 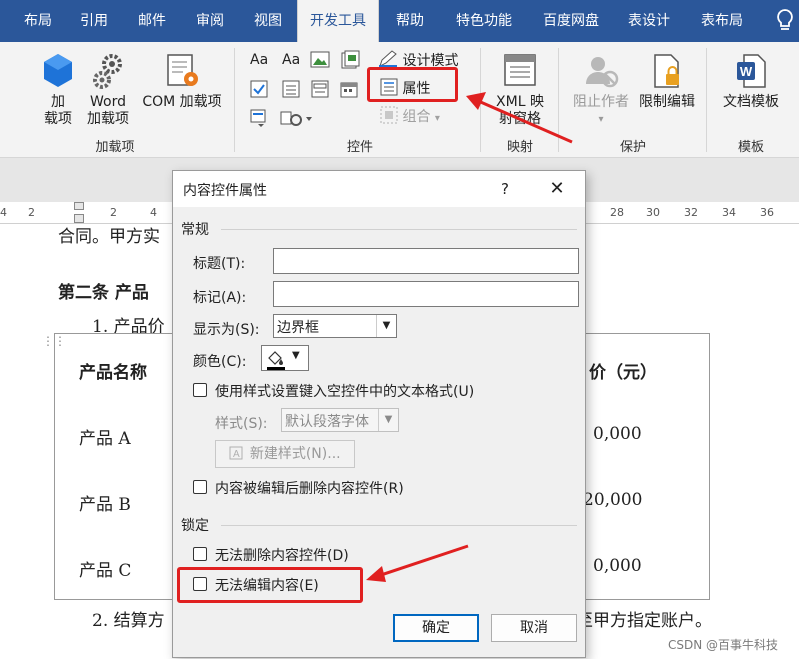 What do you see at coordinates (649, 21) in the screenshot?
I see `tab-table-design: 表设计` at bounding box center [649, 21].